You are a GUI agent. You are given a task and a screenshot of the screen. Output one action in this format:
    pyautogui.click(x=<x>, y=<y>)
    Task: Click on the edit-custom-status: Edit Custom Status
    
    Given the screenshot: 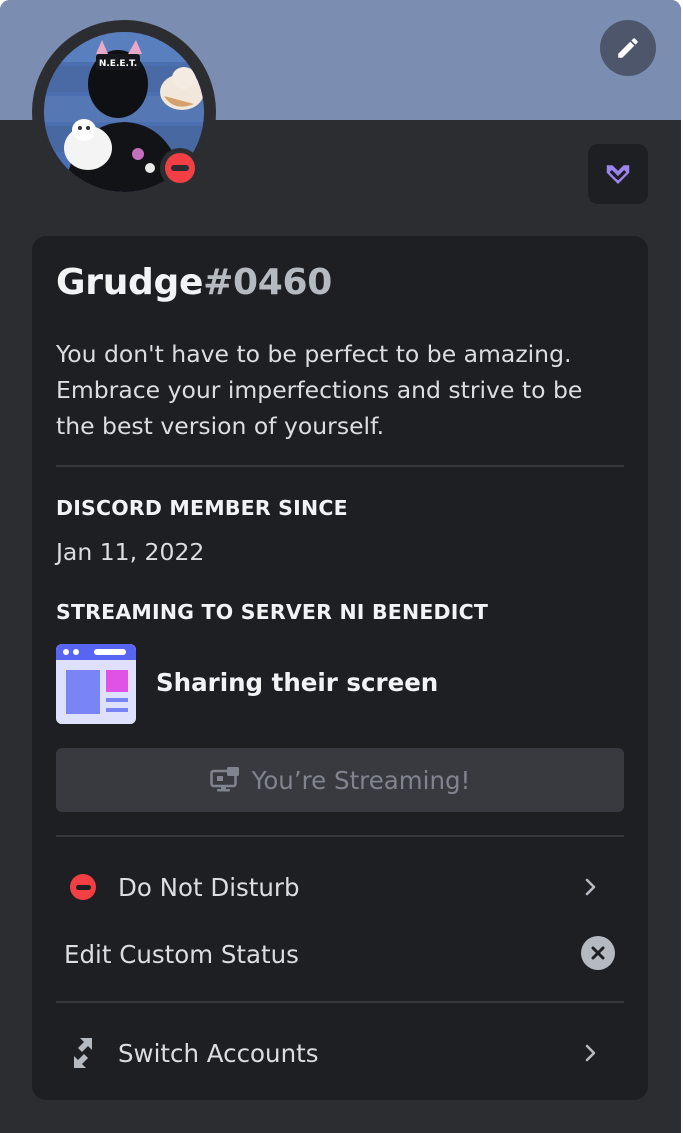 What is the action you would take?
    pyautogui.click(x=314, y=954)
    